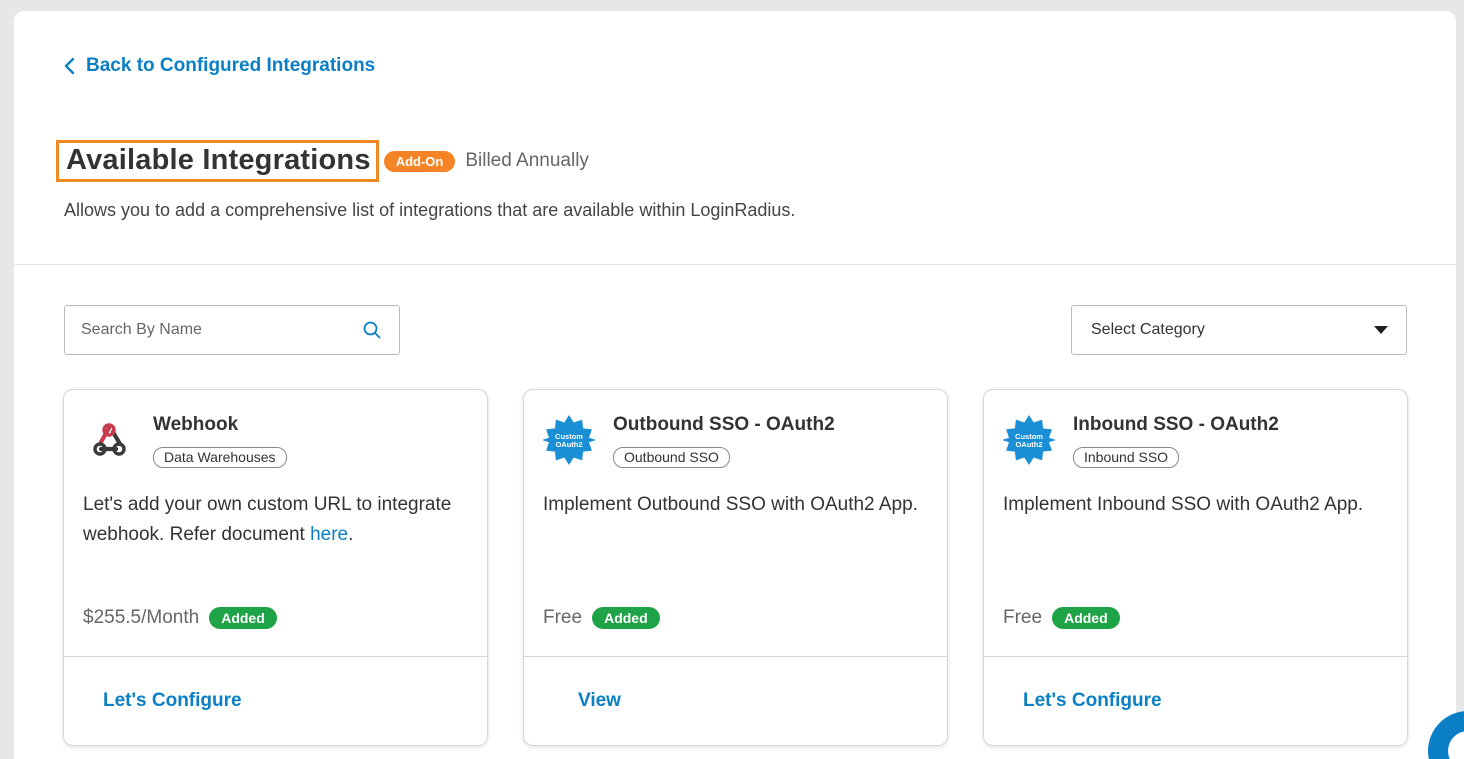  Describe the element at coordinates (1176, 424) in the screenshot. I see `card-title: Inbound SSO - OAuth2` at that location.